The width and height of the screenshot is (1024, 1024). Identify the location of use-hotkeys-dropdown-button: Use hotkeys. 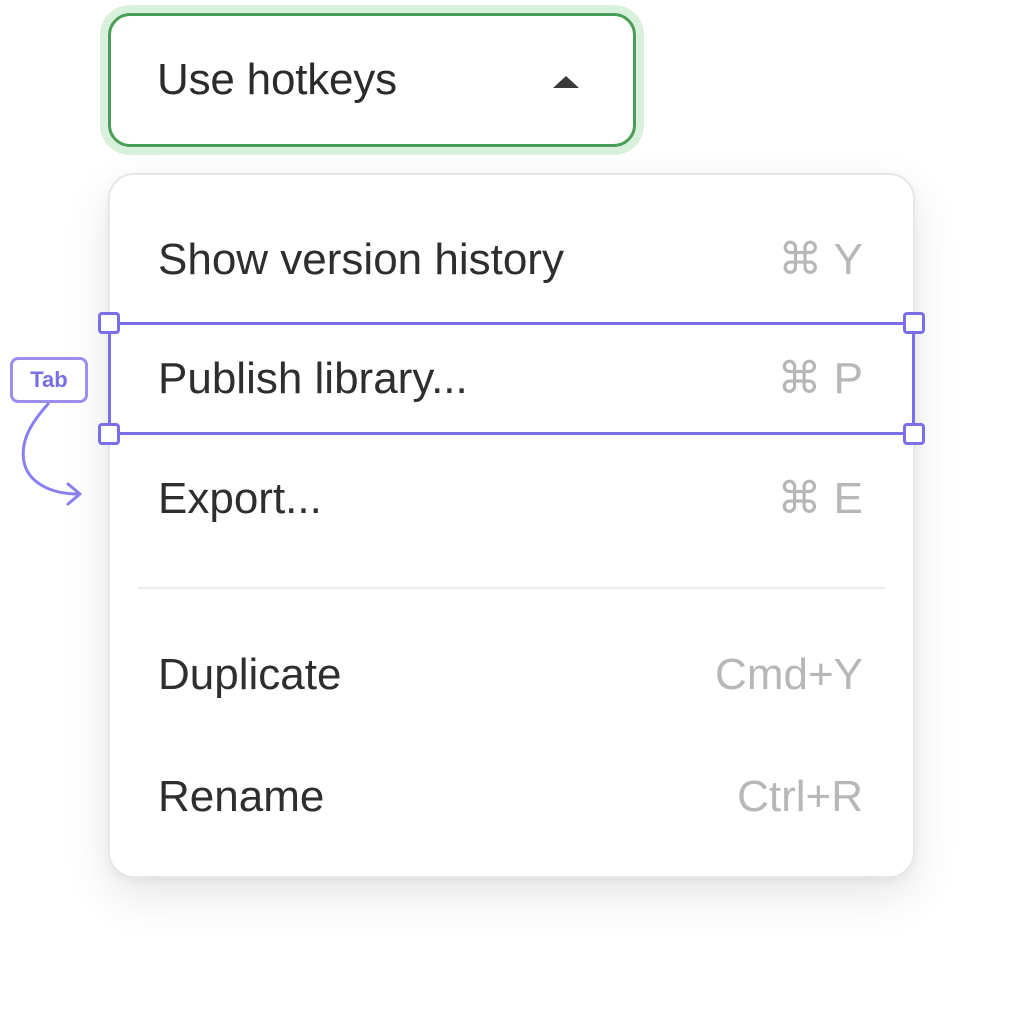
(372, 80).